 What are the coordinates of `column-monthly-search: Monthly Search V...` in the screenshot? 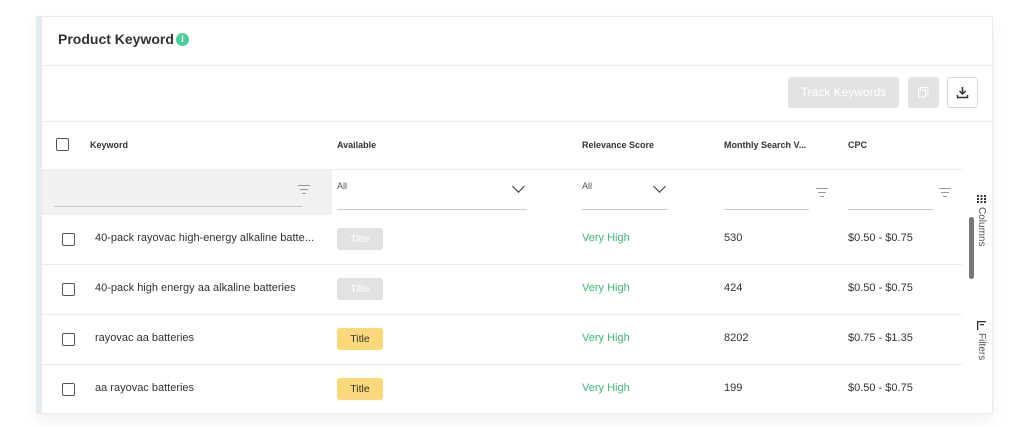 It's located at (765, 145).